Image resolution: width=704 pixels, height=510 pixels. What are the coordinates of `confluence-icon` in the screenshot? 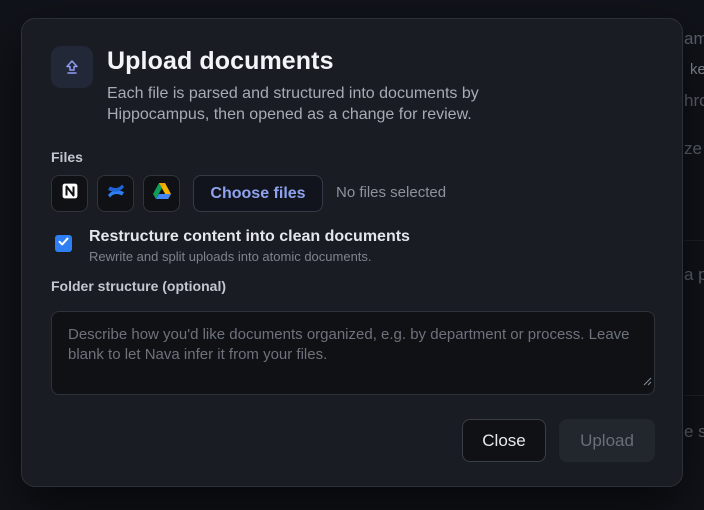 It's located at (116, 193).